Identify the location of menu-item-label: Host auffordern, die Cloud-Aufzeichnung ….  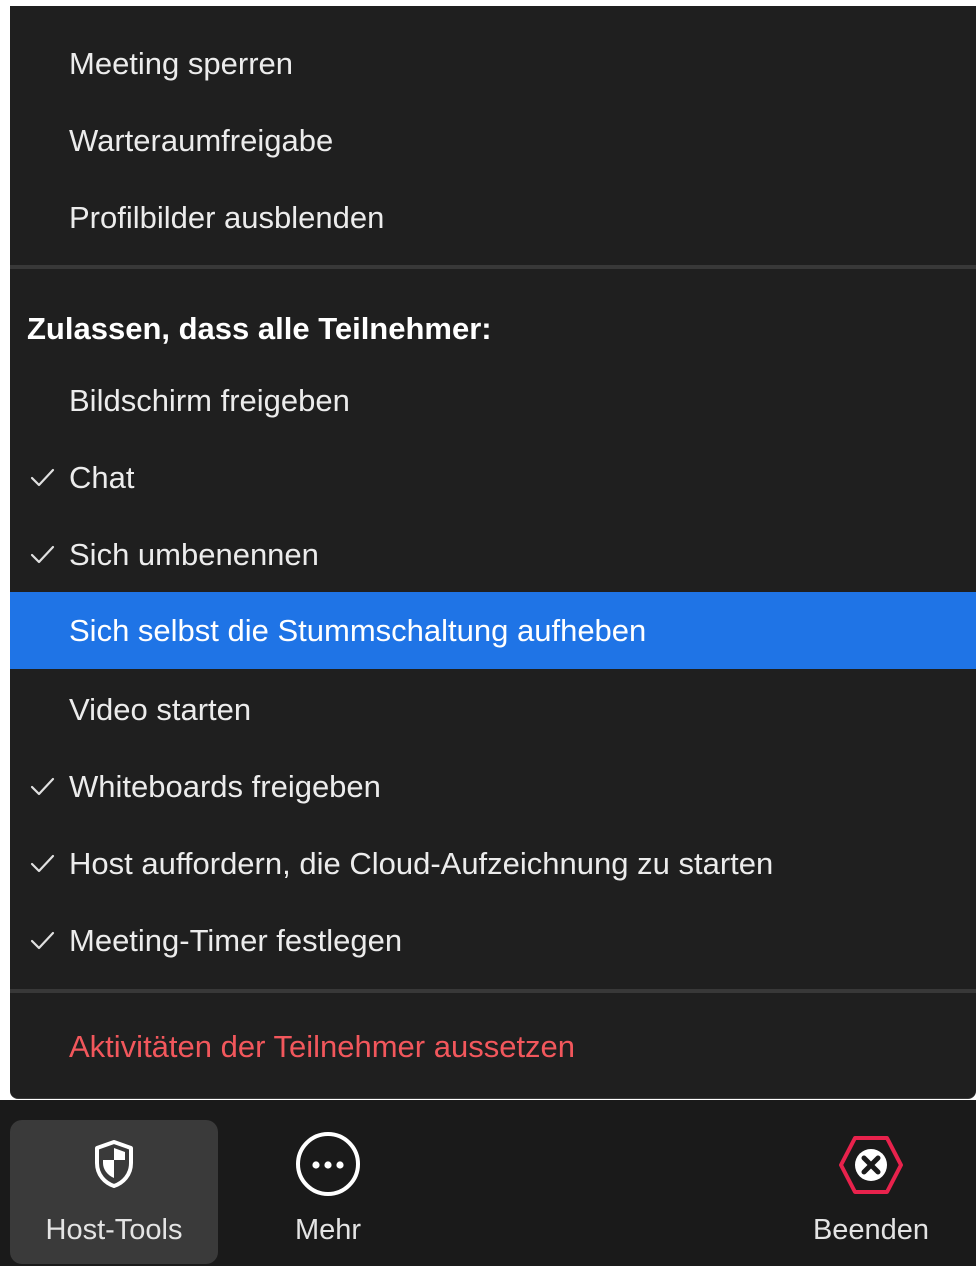
(421, 863).